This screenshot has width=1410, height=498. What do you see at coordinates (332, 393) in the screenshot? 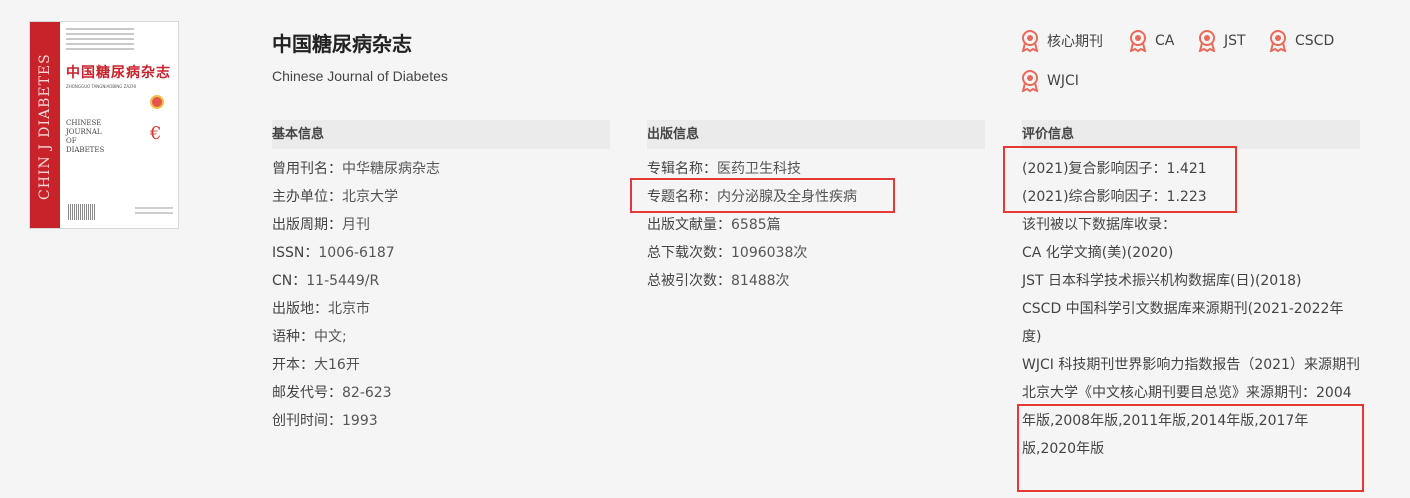
I see `info-row: 邮发代号：82-623` at bounding box center [332, 393].